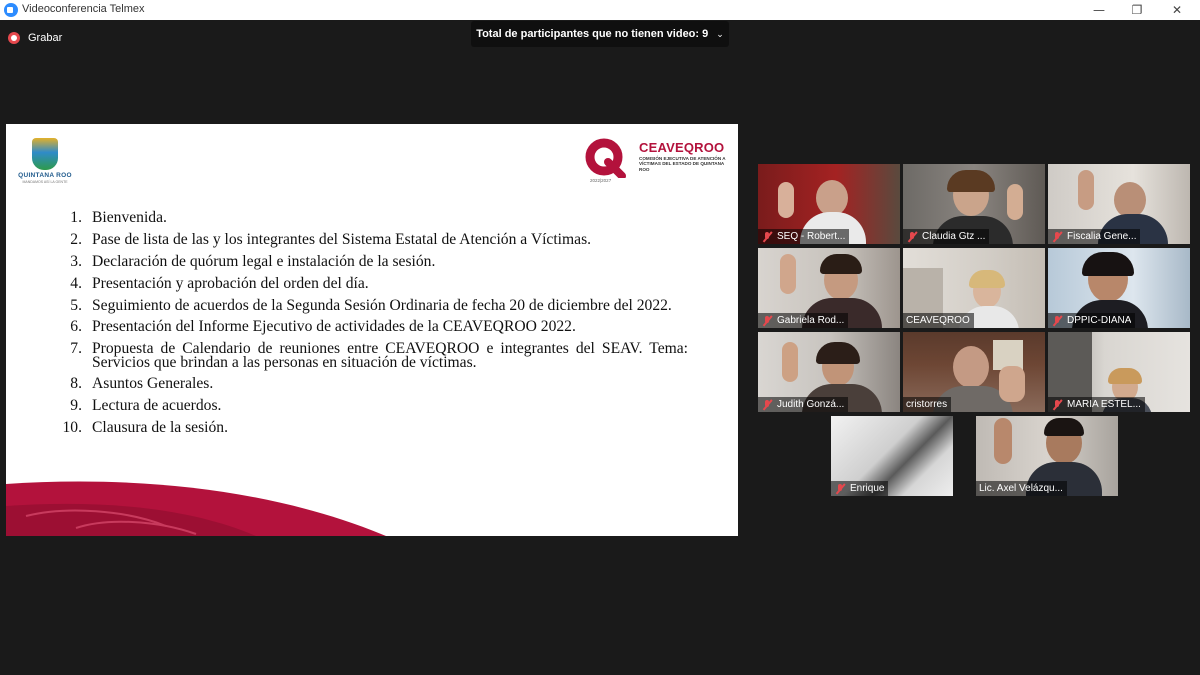 The height and width of the screenshot is (675, 1200). What do you see at coordinates (76, 261) in the screenshot?
I see `agenda-item-number: 3.` at bounding box center [76, 261].